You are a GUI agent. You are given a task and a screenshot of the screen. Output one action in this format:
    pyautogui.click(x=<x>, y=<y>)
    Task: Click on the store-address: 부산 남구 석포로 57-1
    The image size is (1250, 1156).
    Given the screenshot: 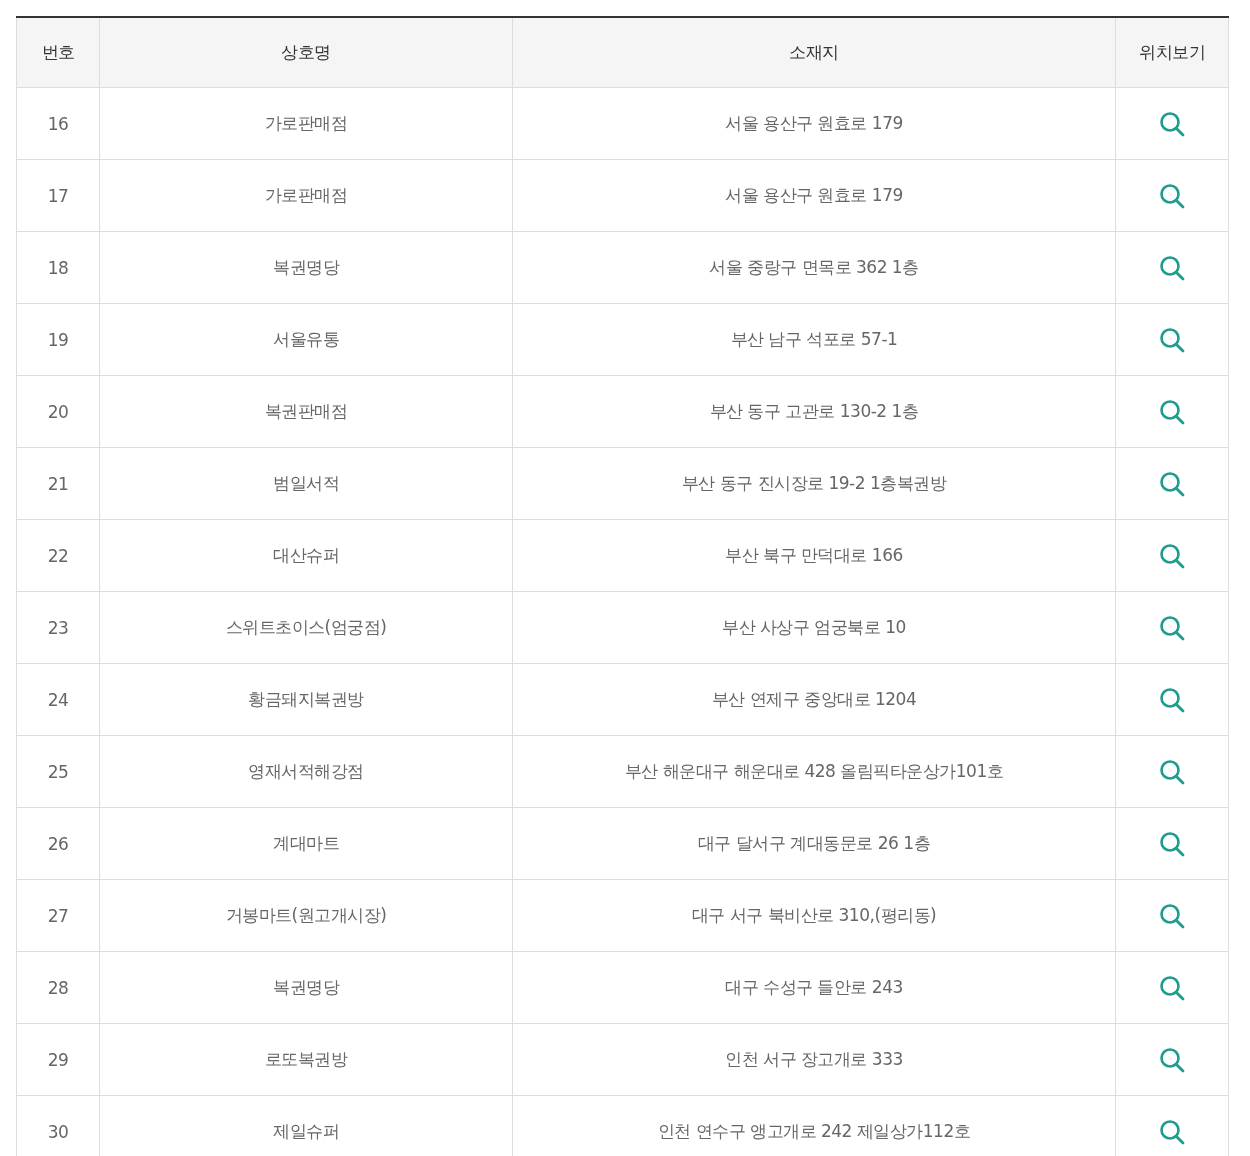 What is the action you would take?
    pyautogui.click(x=814, y=339)
    